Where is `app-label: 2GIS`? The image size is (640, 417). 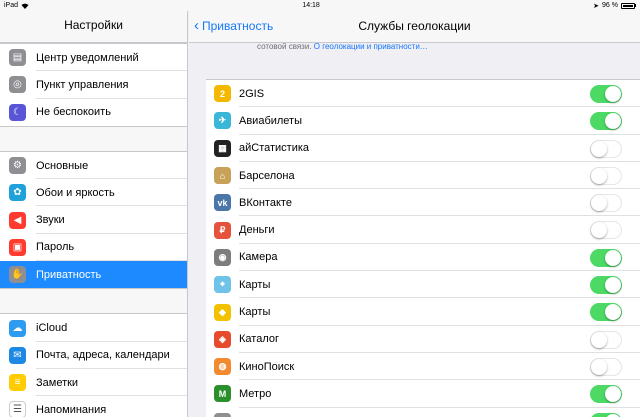 app-label: 2GIS is located at coordinates (252, 93).